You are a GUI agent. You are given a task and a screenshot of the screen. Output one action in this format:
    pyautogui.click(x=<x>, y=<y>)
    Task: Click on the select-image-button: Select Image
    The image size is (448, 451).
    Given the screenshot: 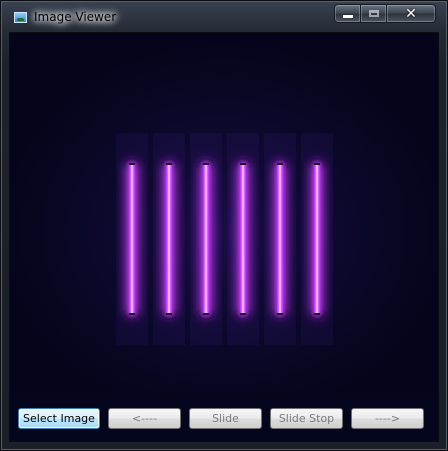 What is the action you would take?
    pyautogui.click(x=59, y=418)
    